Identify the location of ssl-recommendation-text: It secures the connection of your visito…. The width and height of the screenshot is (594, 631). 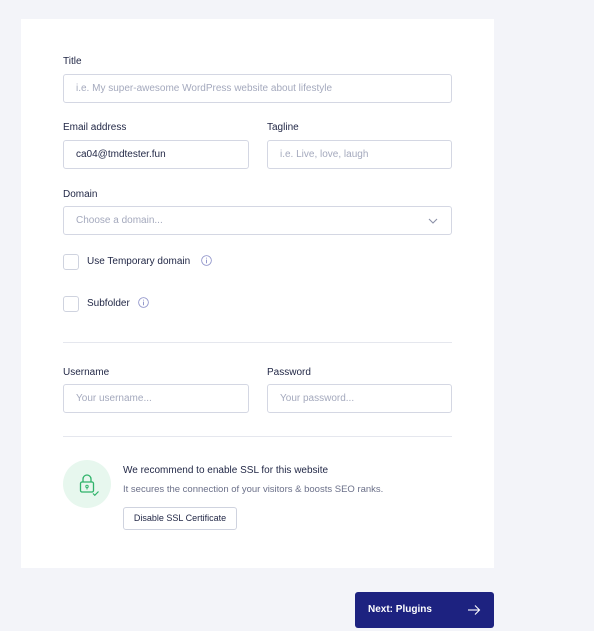
(253, 489).